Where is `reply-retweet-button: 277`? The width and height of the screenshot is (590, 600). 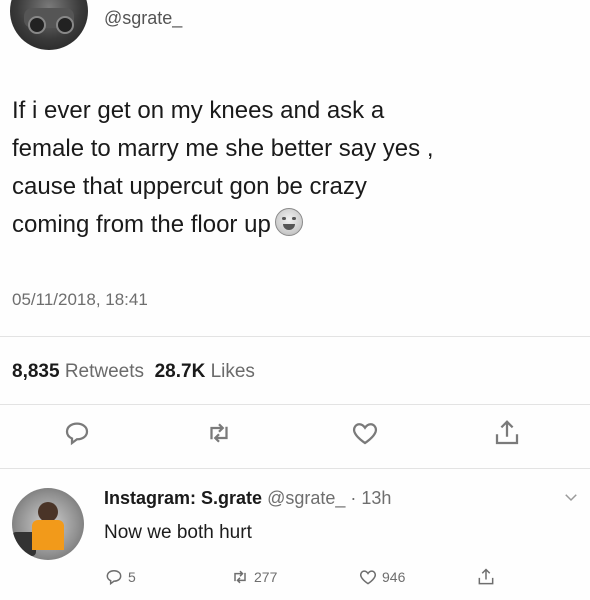
reply-retweet-button: 277 is located at coordinates (253, 577).